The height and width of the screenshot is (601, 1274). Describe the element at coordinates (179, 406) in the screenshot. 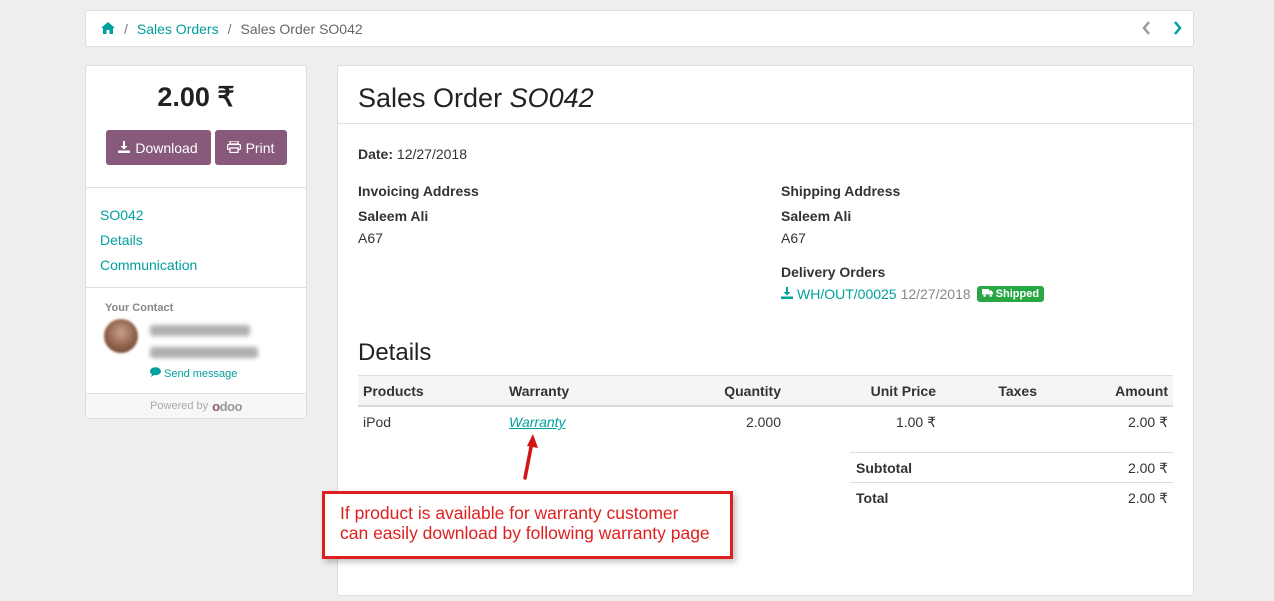

I see `powered-by-label: Powered by` at that location.